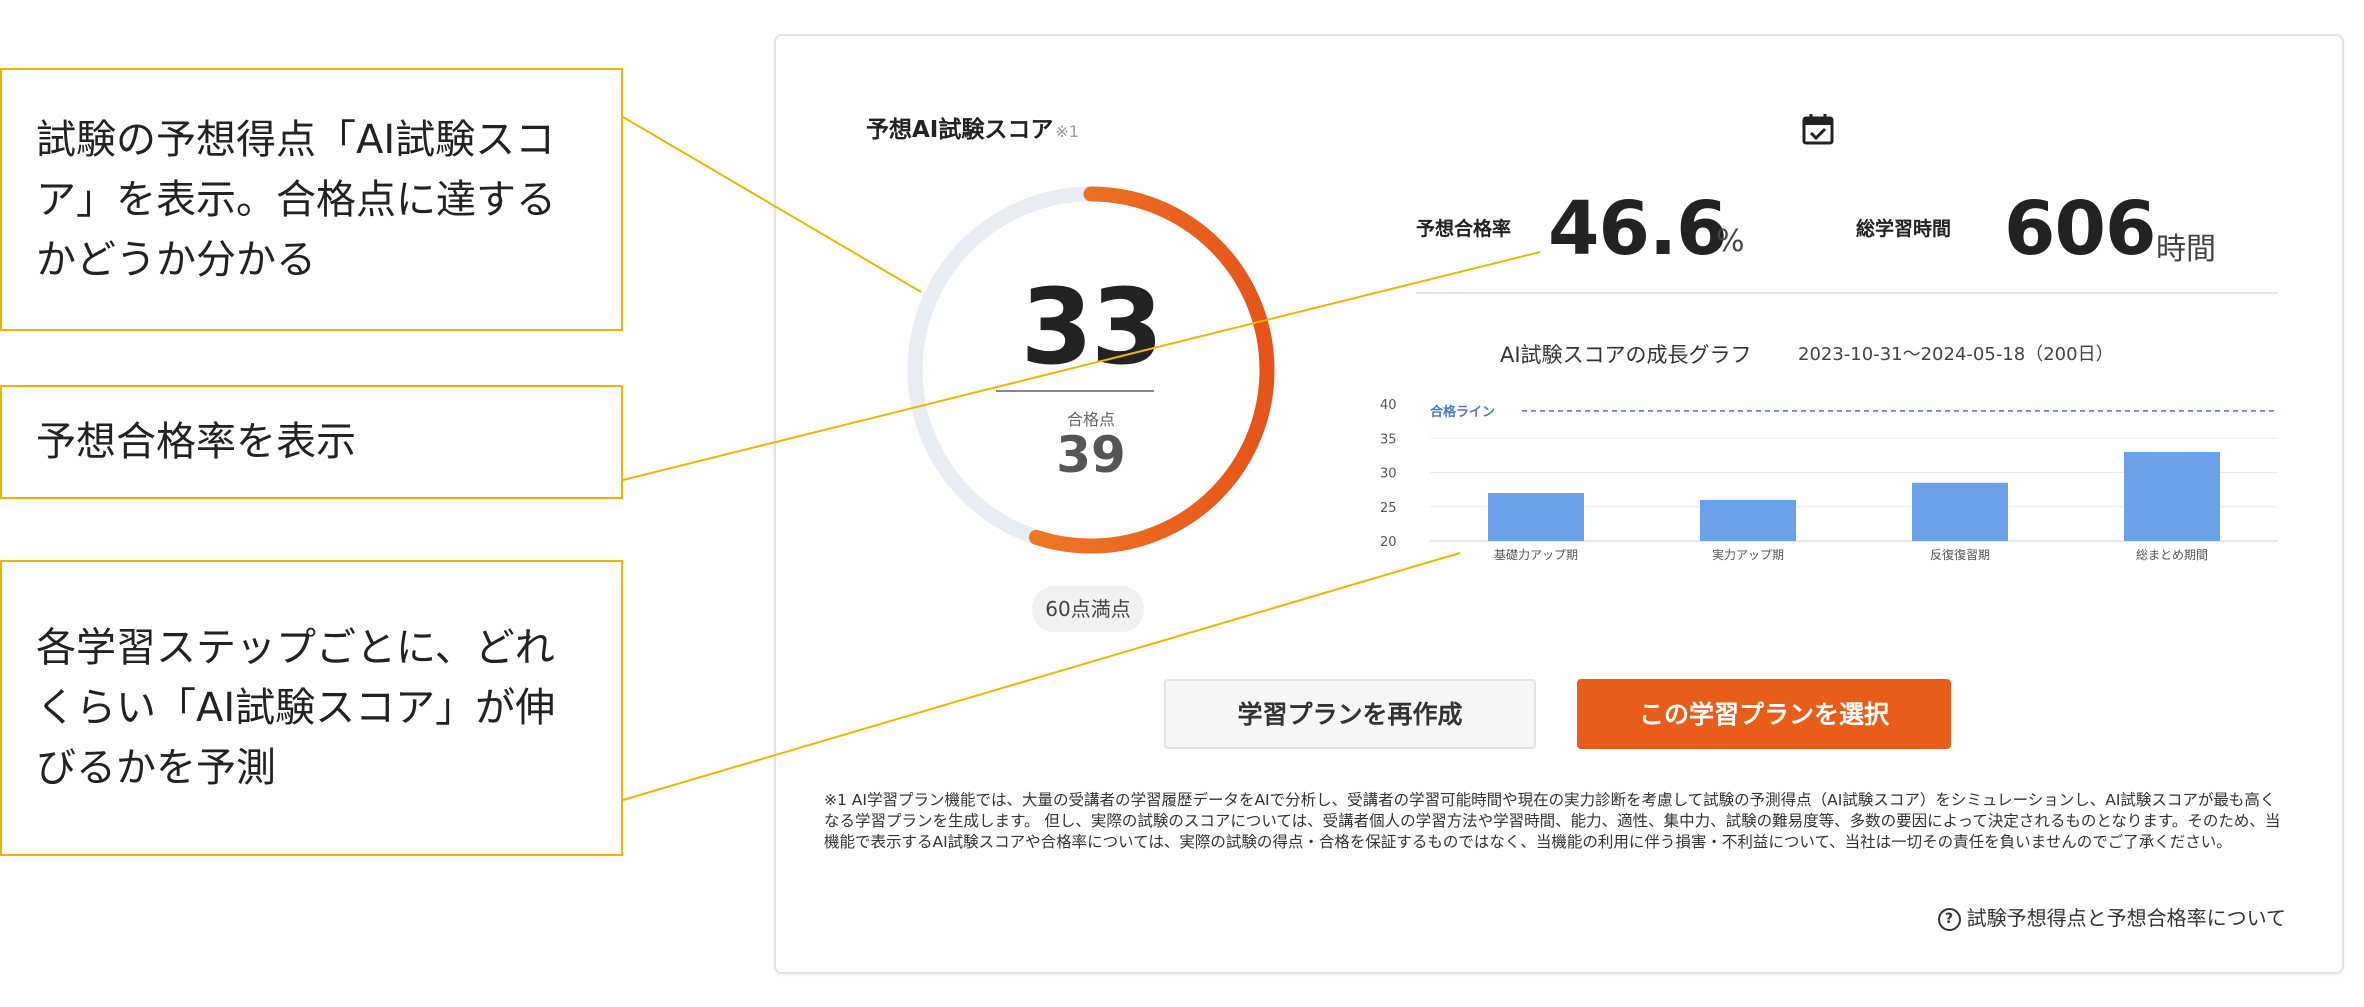 This screenshot has width=2364, height=1007. Describe the element at coordinates (960, 130) in the screenshot. I see `score-title-text: 予想AI試験スコア` at that location.